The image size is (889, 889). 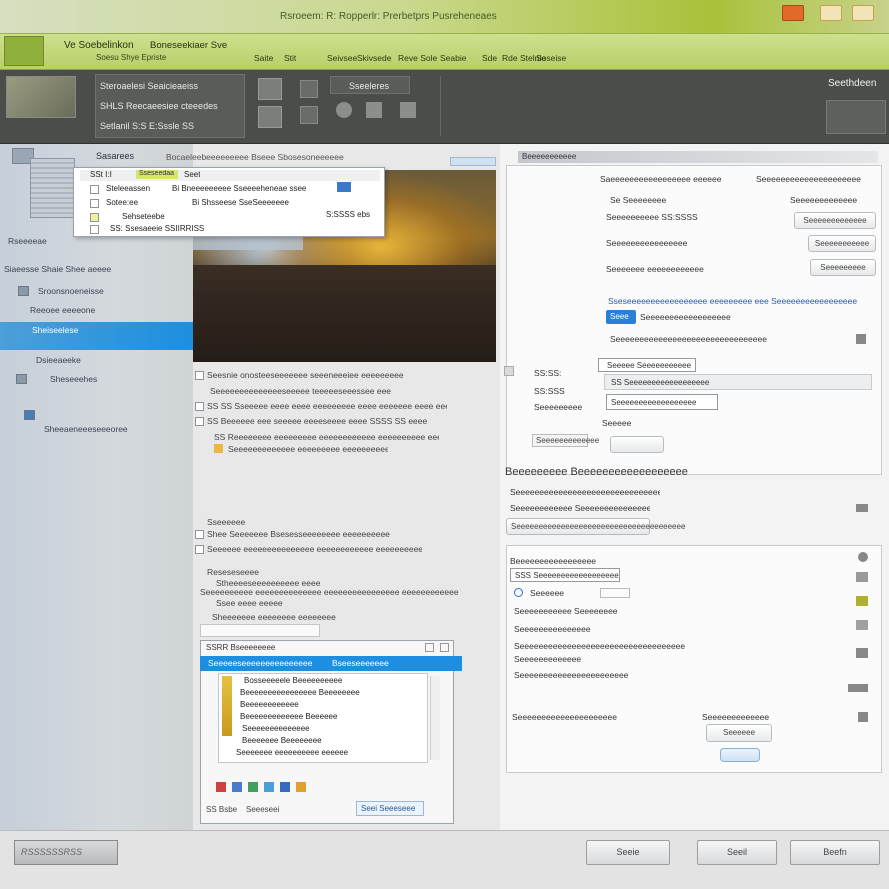 What do you see at coordinates (435, 718) in the screenshot?
I see `listbox-scrollbar` at bounding box center [435, 718].